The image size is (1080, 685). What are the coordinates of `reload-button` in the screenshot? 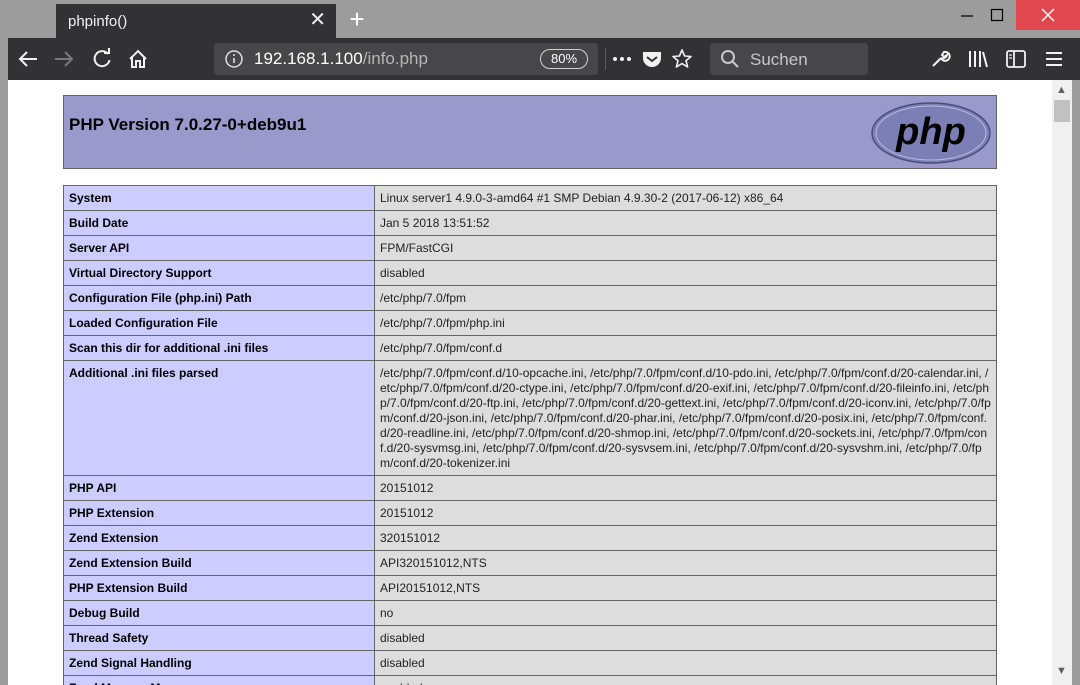 It's located at (102, 59).